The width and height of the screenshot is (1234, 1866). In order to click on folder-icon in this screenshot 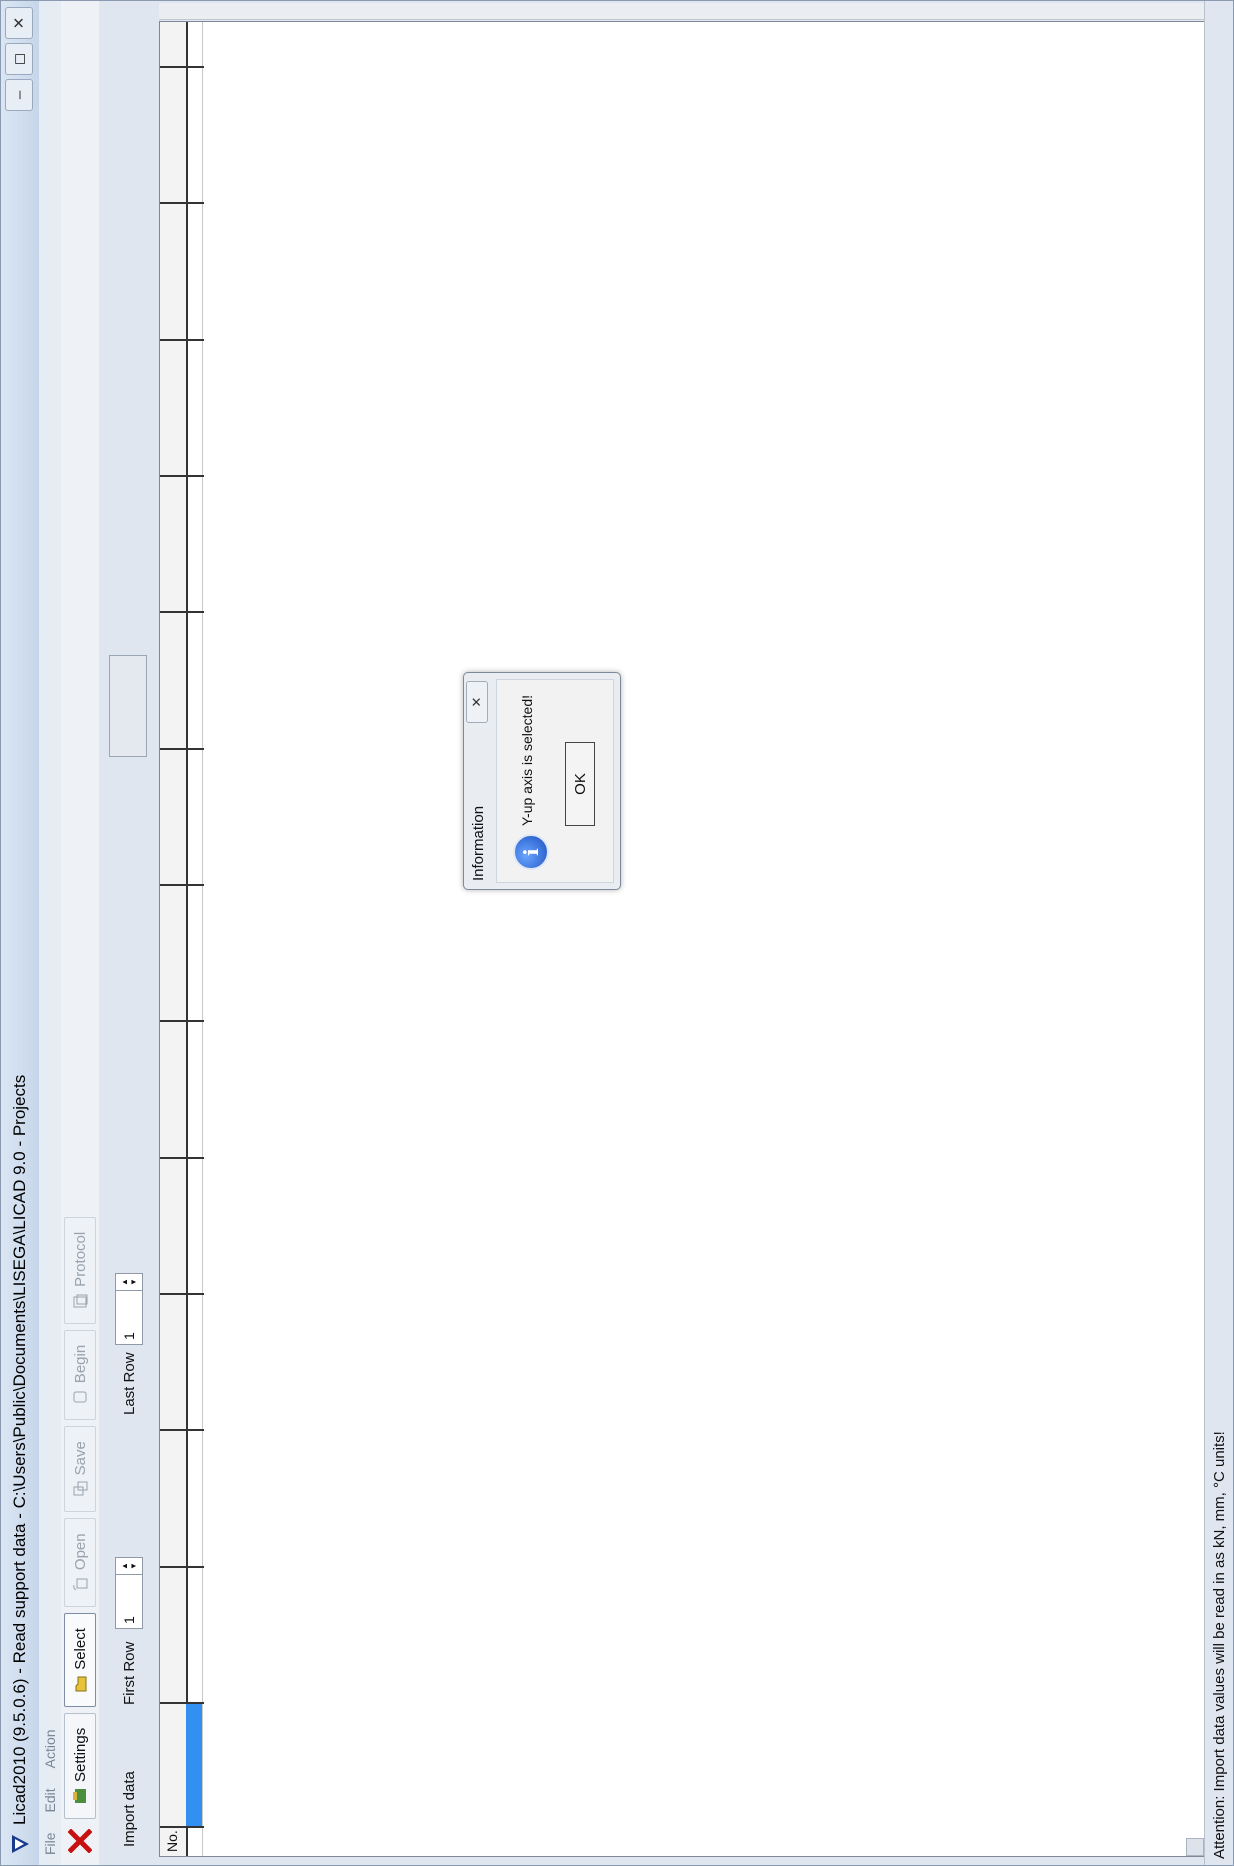, I will do `click(80, 1684)`.